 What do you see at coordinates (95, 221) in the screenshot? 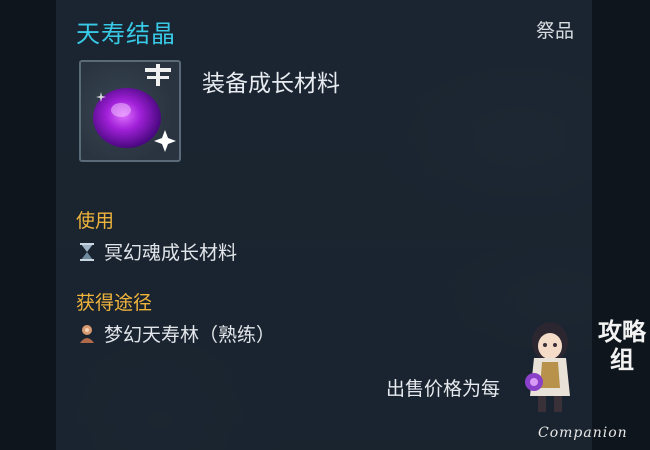
I see `usage-section-label: 使用` at bounding box center [95, 221].